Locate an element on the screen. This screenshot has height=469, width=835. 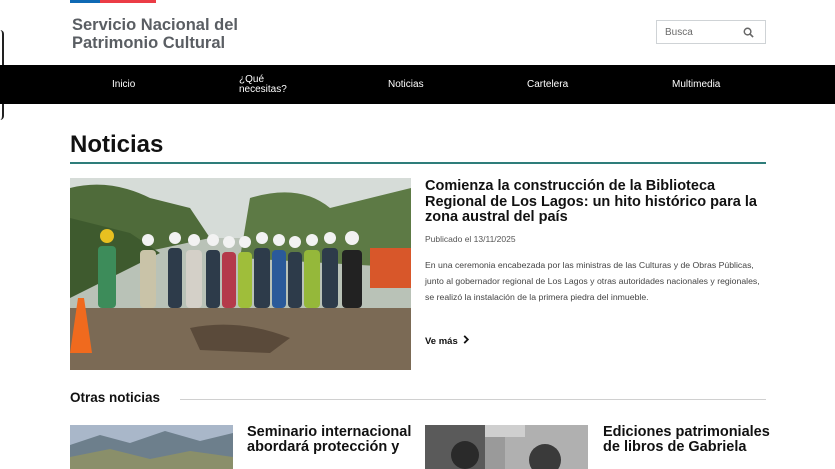
nav-item-noticias: Noticias is located at coordinates (406, 84).